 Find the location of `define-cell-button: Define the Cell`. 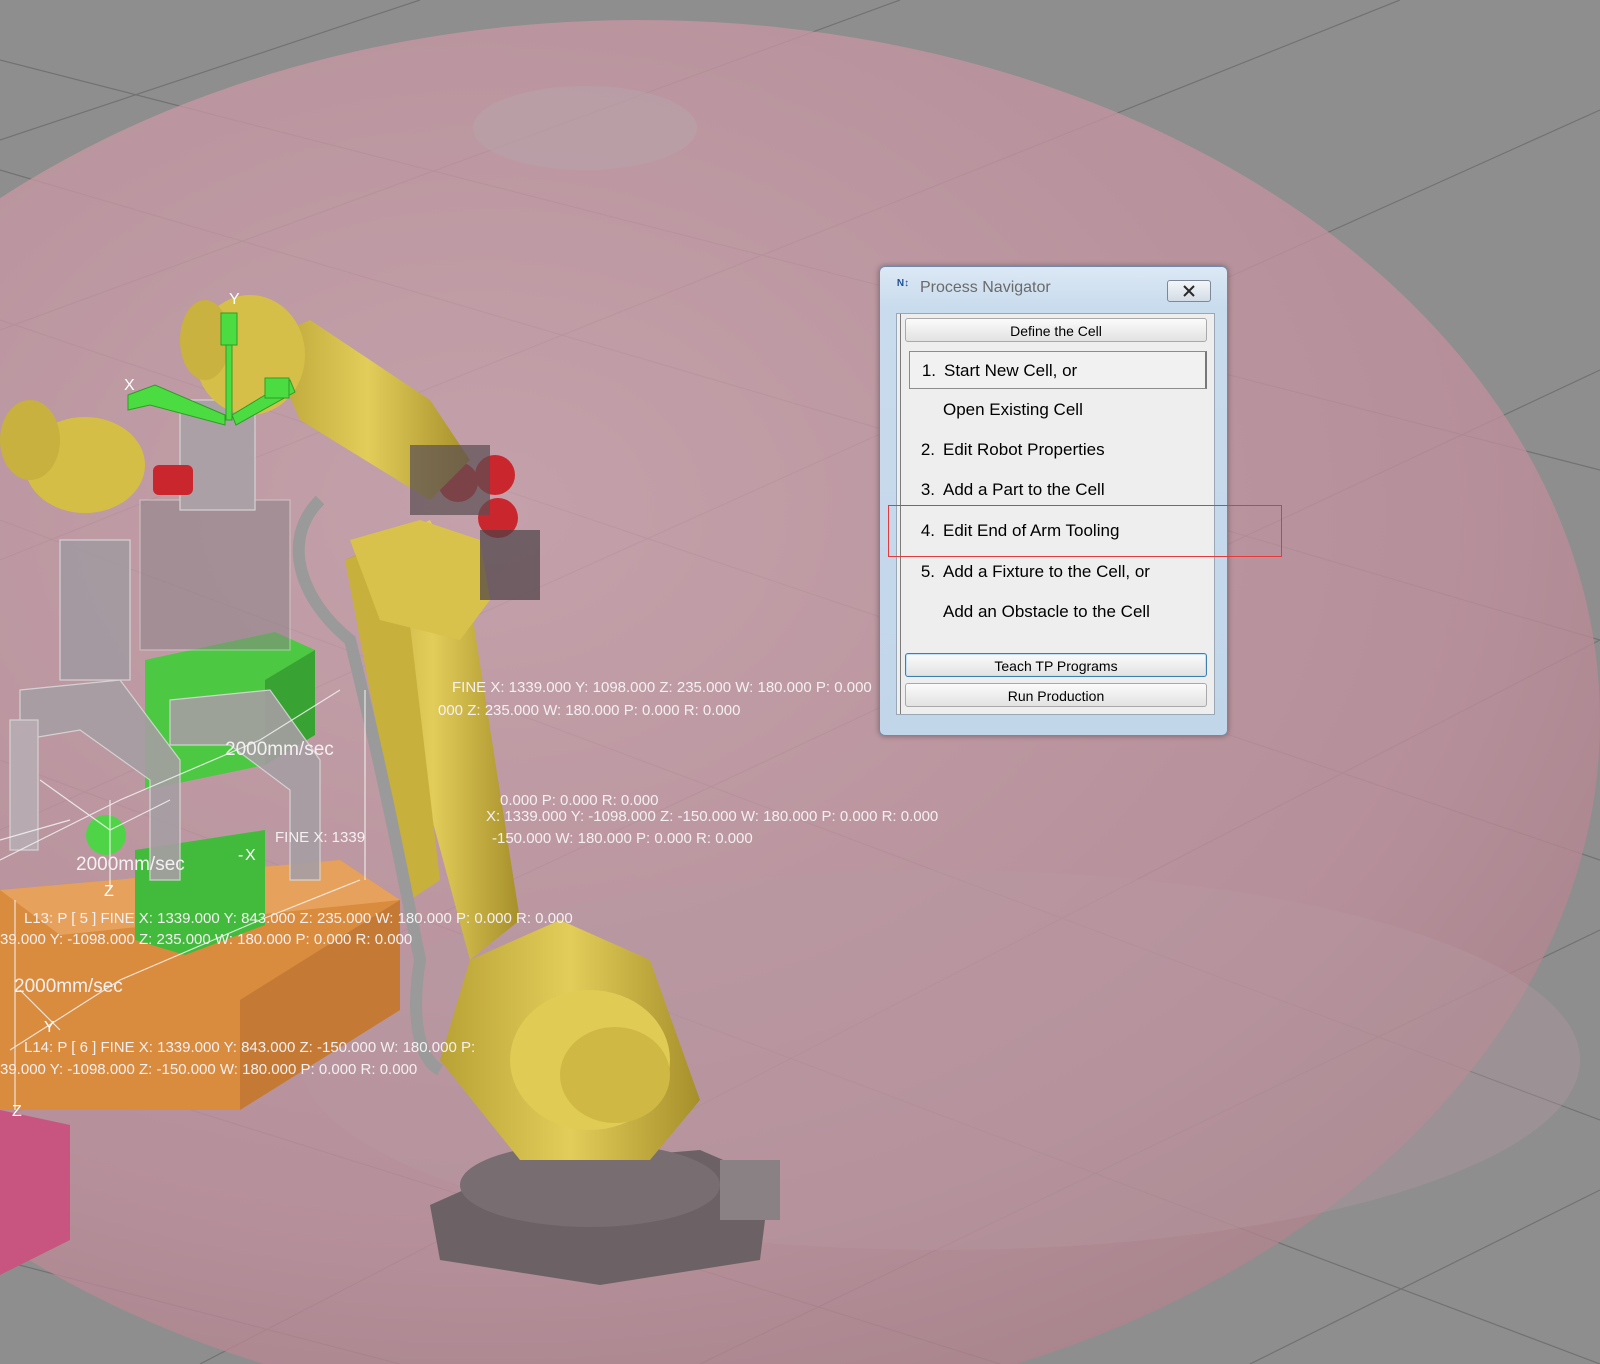

define-cell-button: Define the Cell is located at coordinates (1056, 330).